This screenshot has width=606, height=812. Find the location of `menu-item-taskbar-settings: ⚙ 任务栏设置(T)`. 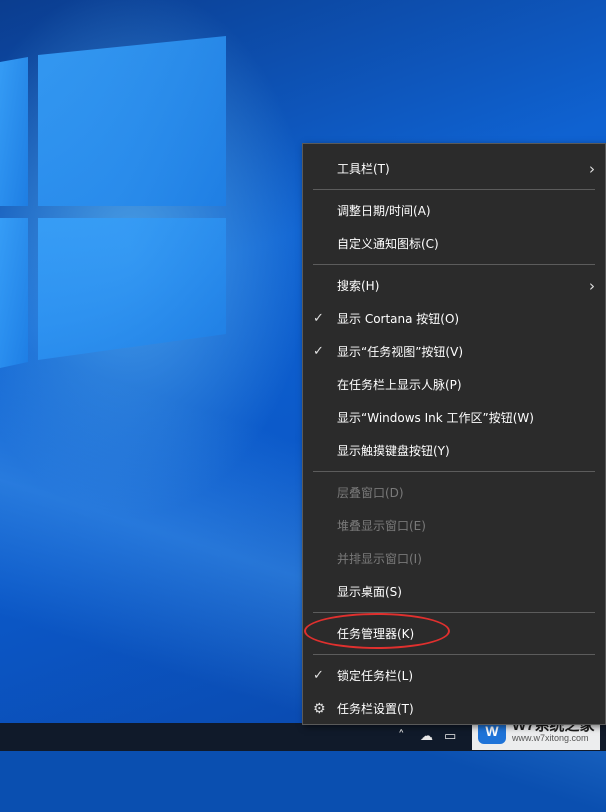

menu-item-taskbar-settings: ⚙ 任务栏设置(T) is located at coordinates (454, 709).